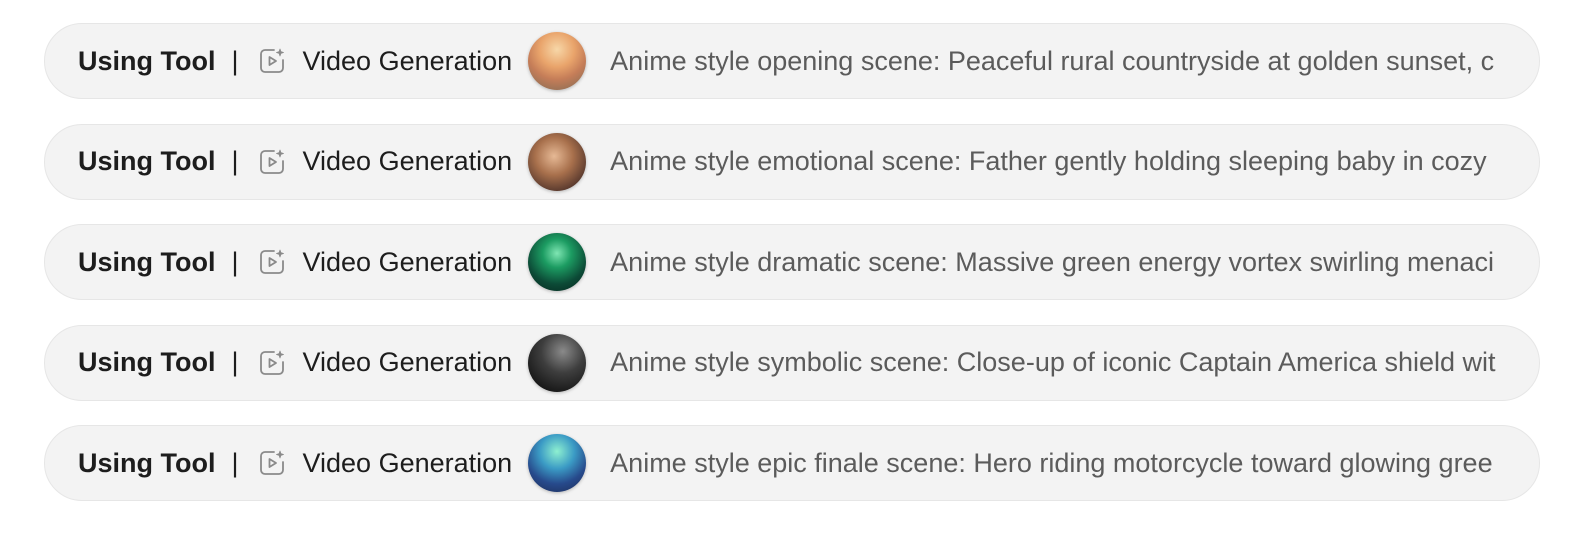 The height and width of the screenshot is (534, 1588). Describe the element at coordinates (557, 362) in the screenshot. I see `shield-closeup-thumbnail` at that location.